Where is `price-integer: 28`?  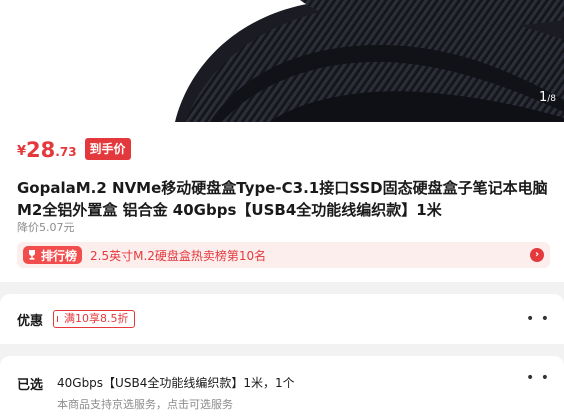
price-integer: 28 is located at coordinates (41, 150).